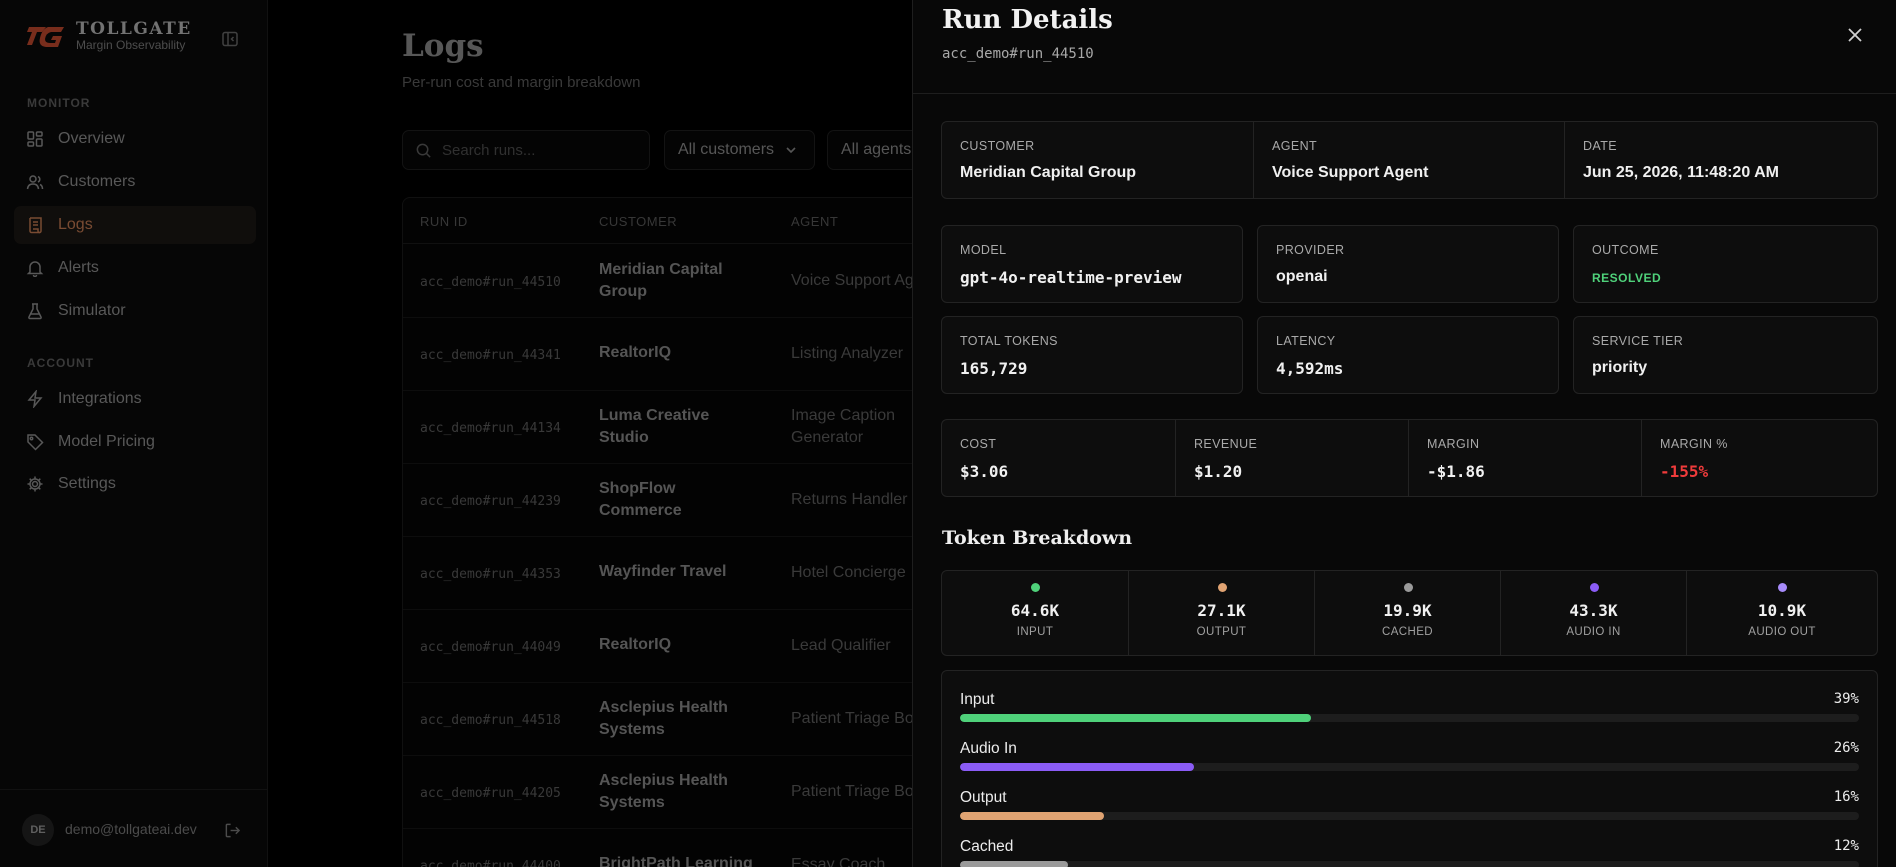 The image size is (1896, 867). Describe the element at coordinates (1846, 797) in the screenshot. I see `proportion-percent: 16%` at that location.